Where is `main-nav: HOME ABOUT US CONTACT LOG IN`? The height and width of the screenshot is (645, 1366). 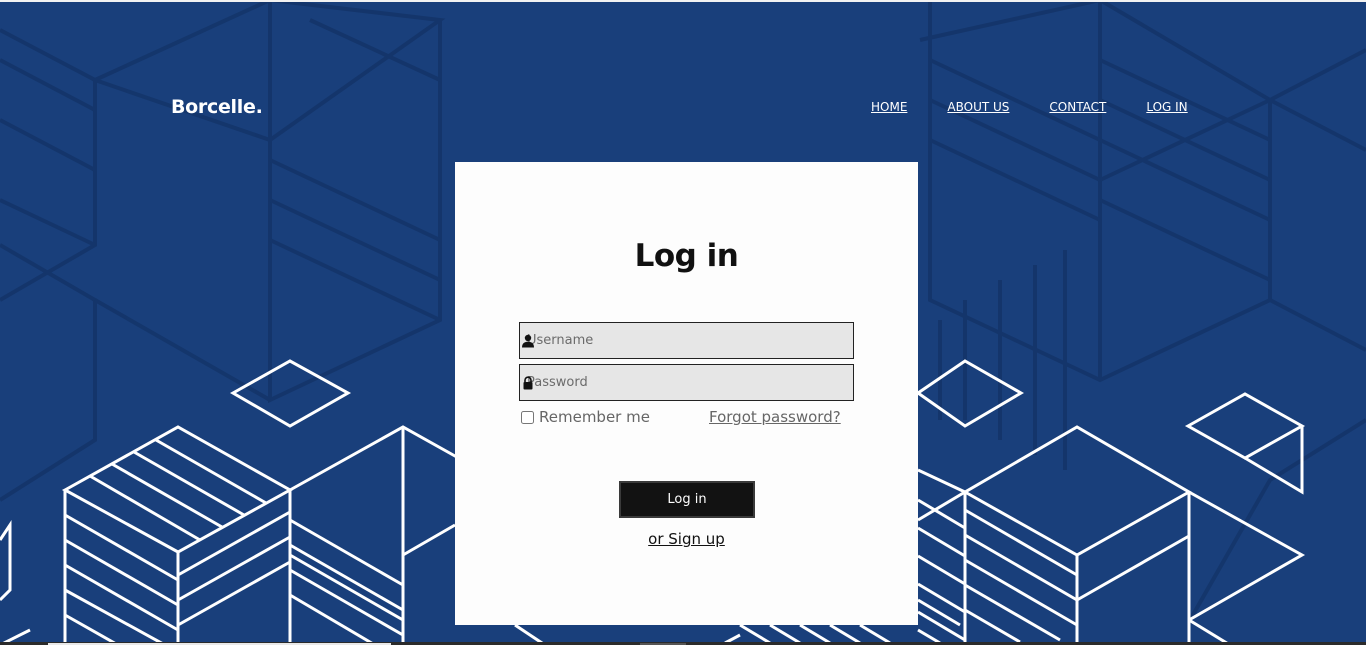
main-nav: HOME ABOUT US CONTACT LOG IN is located at coordinates (1029, 107).